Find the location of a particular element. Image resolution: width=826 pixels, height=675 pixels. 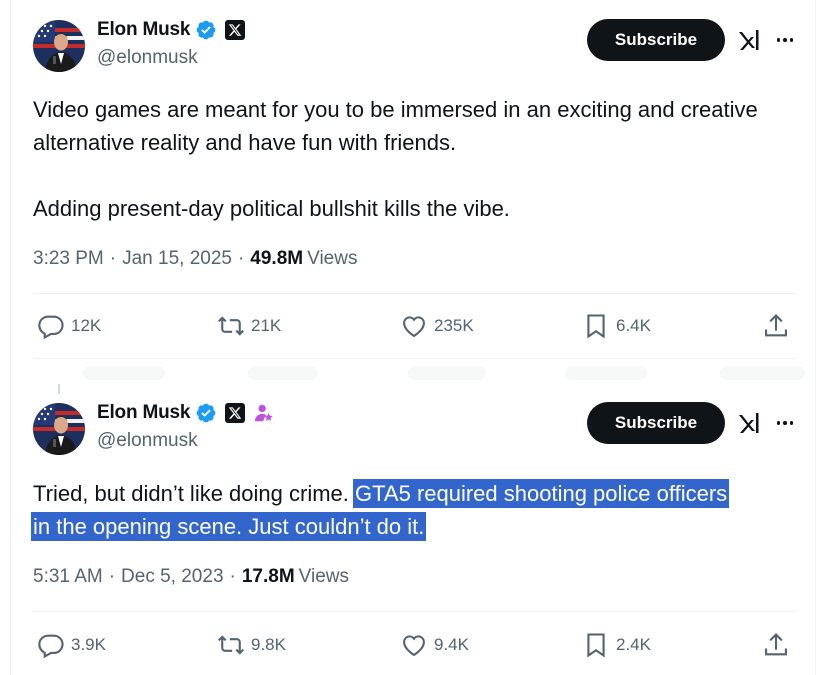

tweet-text-plain: Tried, but didn’t like doing crime. is located at coordinates (194, 493).